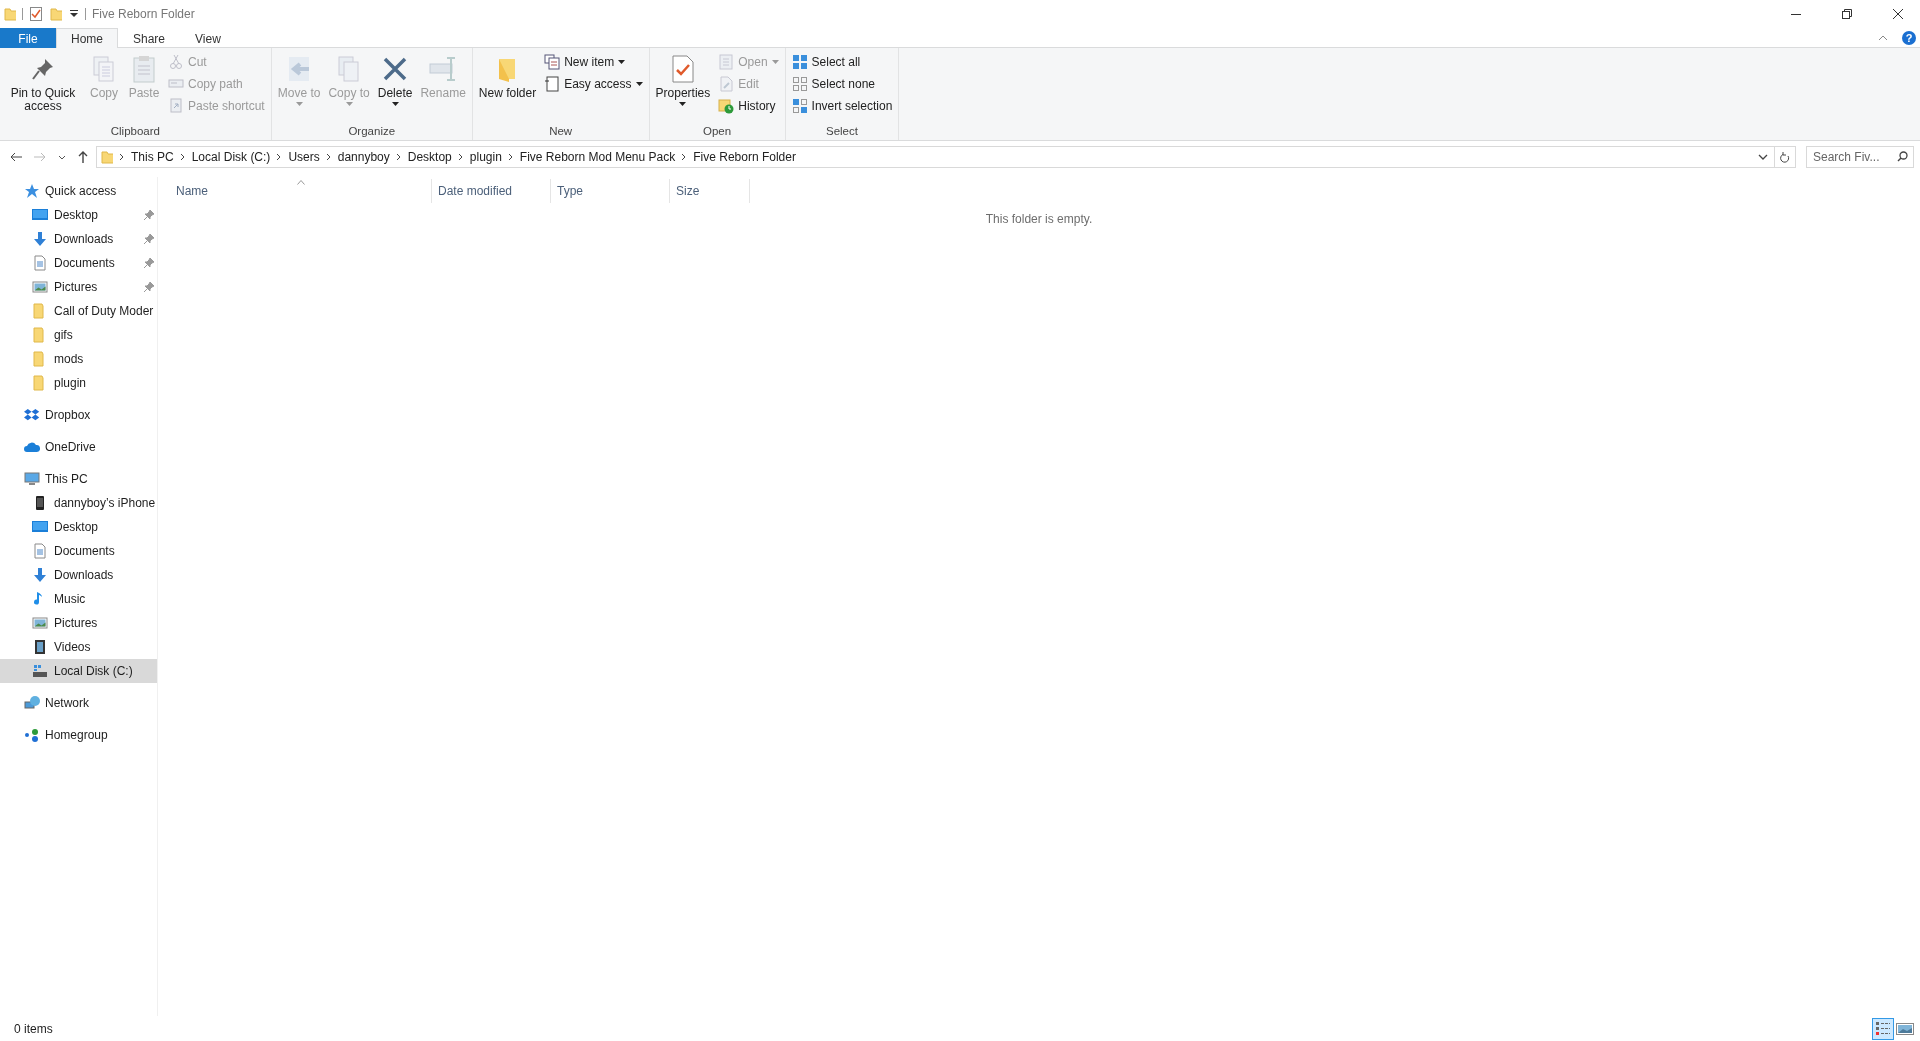 The height and width of the screenshot is (1041, 1920). What do you see at coordinates (429, 157) in the screenshot?
I see `breadcrumb: Desktop` at bounding box center [429, 157].